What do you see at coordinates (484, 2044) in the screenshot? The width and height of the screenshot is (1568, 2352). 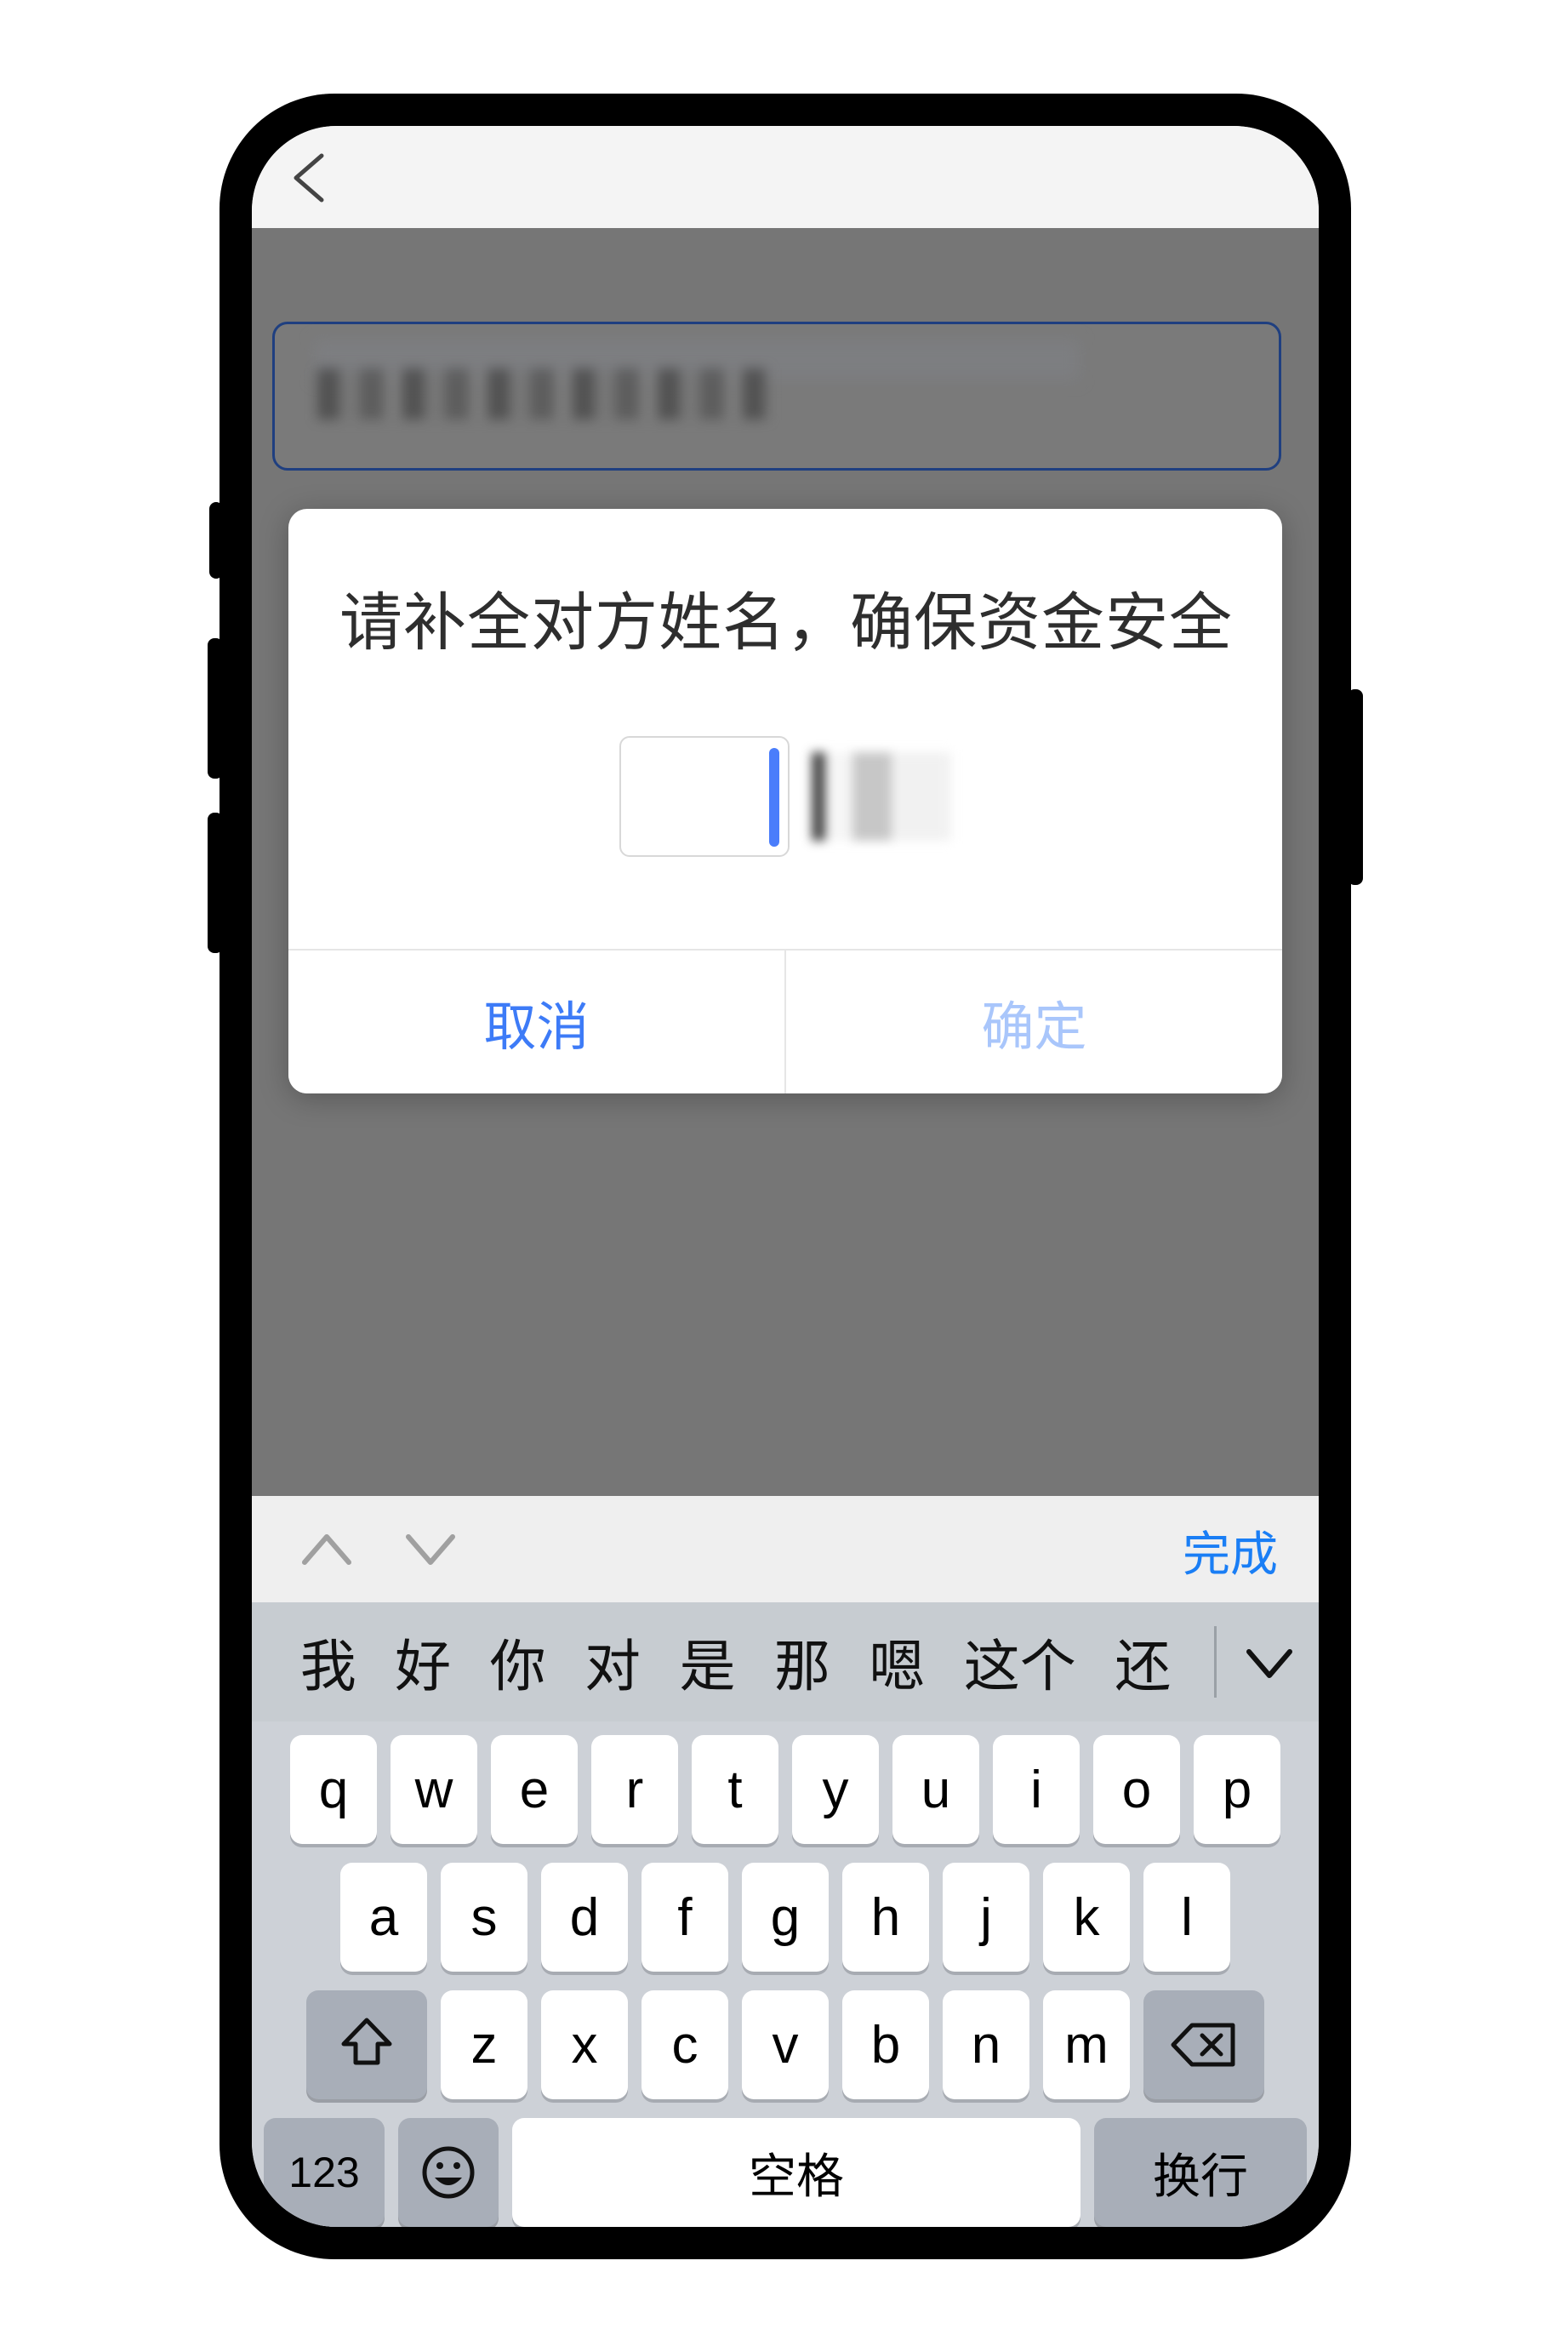 I see `key-z: z` at bounding box center [484, 2044].